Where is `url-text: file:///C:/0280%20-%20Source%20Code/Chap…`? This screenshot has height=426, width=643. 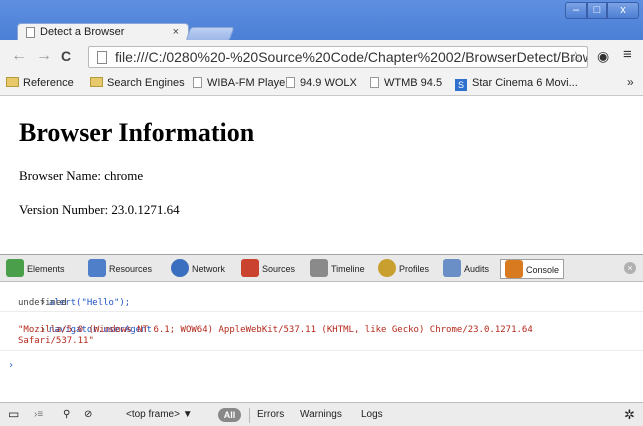
url-text: file:///C:/0280%20-%20Source%20Code/Chap… is located at coordinates (351, 57).